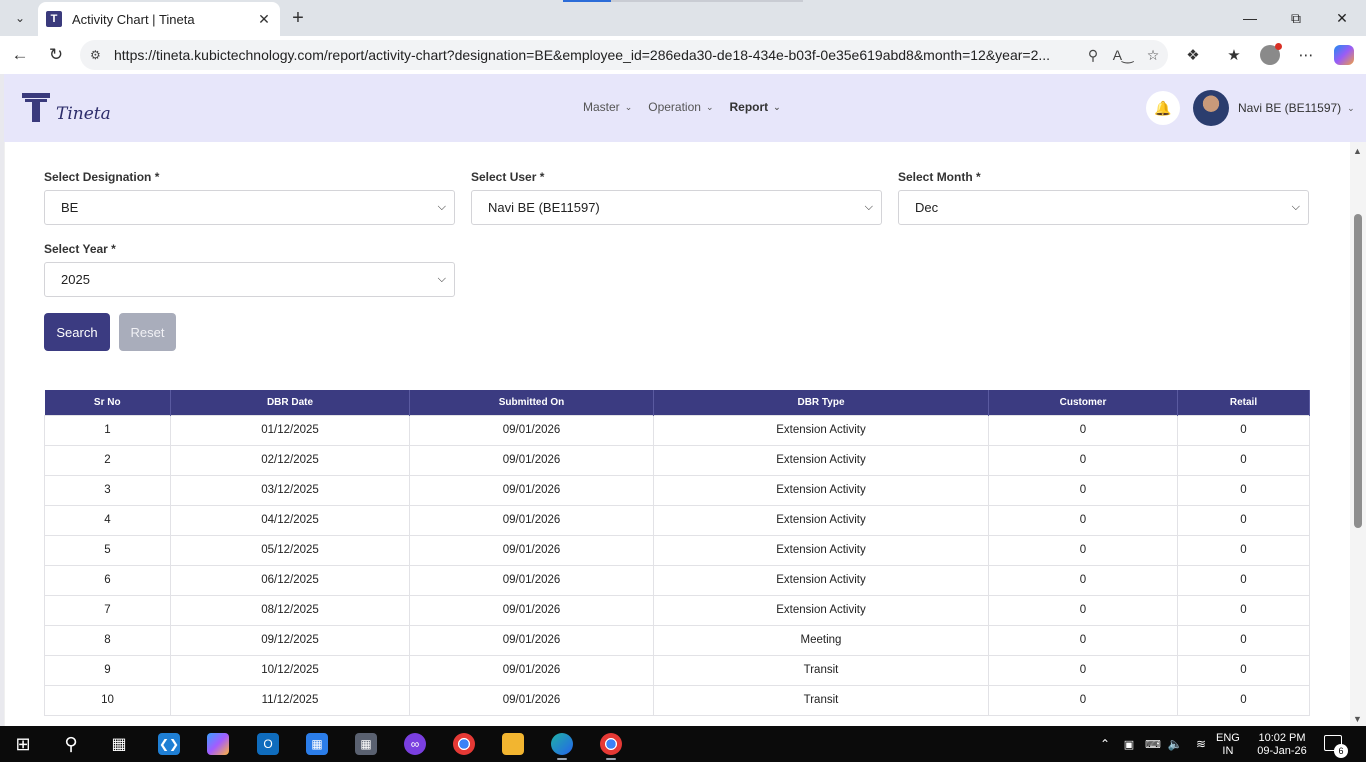 The image size is (1366, 762). I want to click on restore-icon: ⧉, so click(1296, 18).